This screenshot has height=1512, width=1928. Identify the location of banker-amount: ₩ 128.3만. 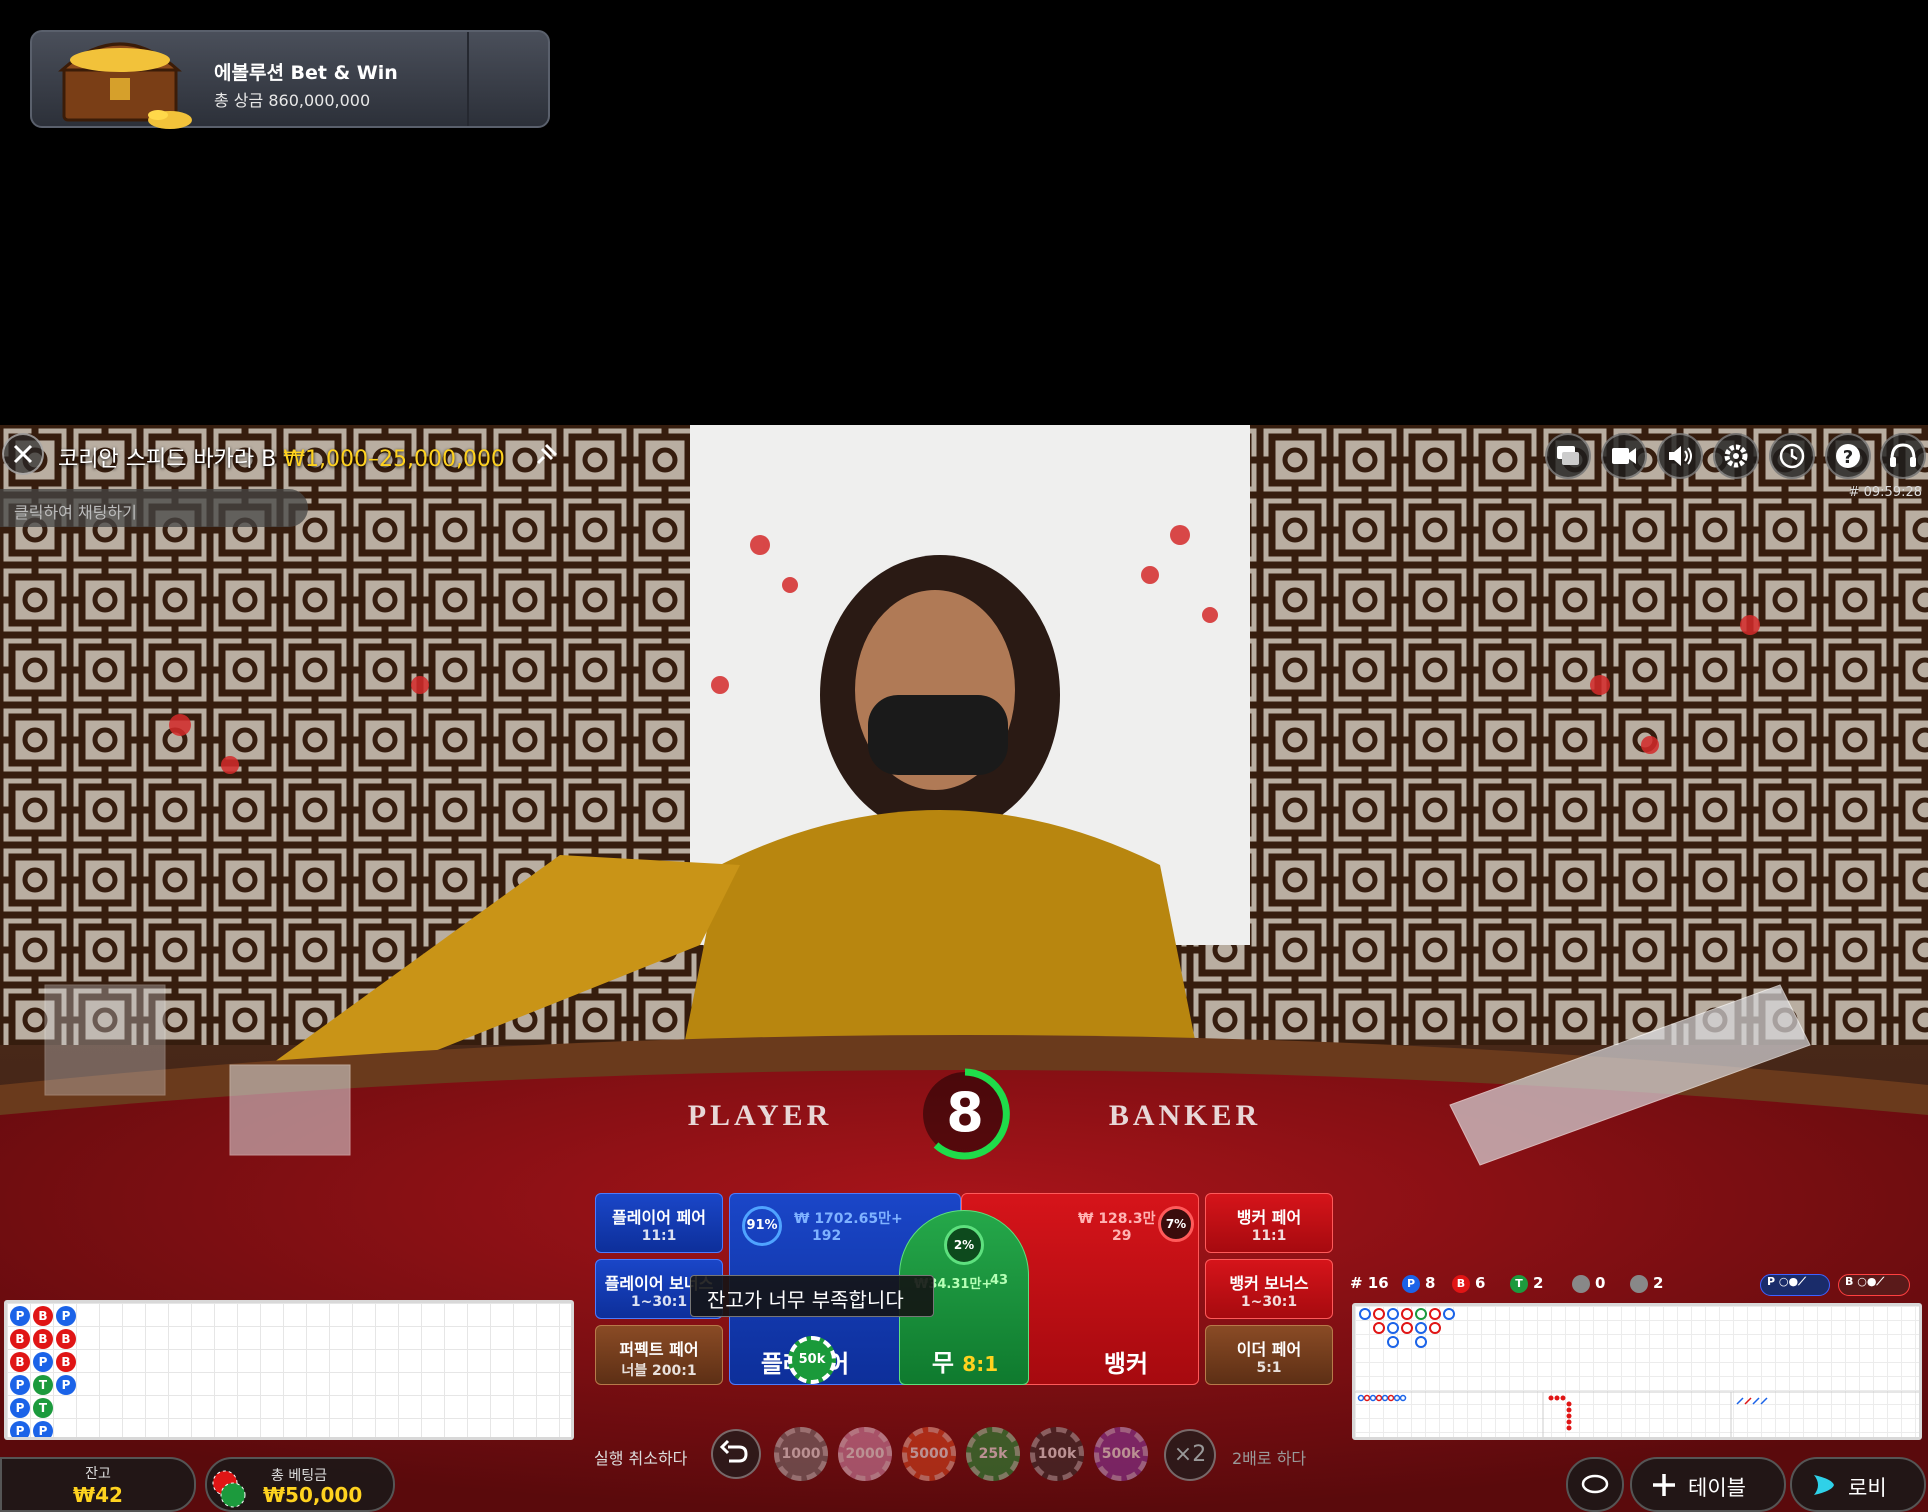
(1117, 1219).